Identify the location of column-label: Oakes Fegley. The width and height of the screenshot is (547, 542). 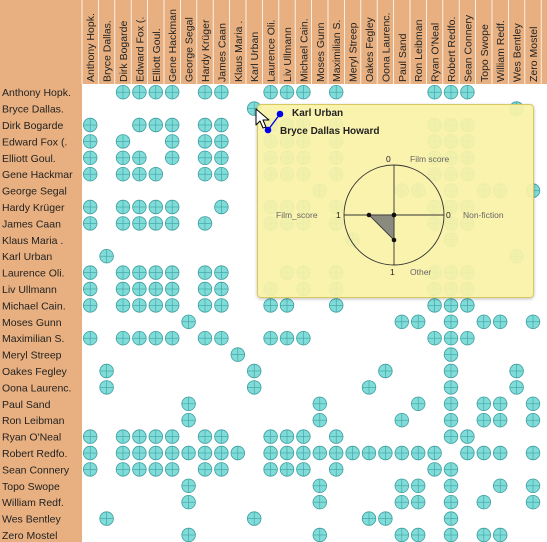
(370, 49).